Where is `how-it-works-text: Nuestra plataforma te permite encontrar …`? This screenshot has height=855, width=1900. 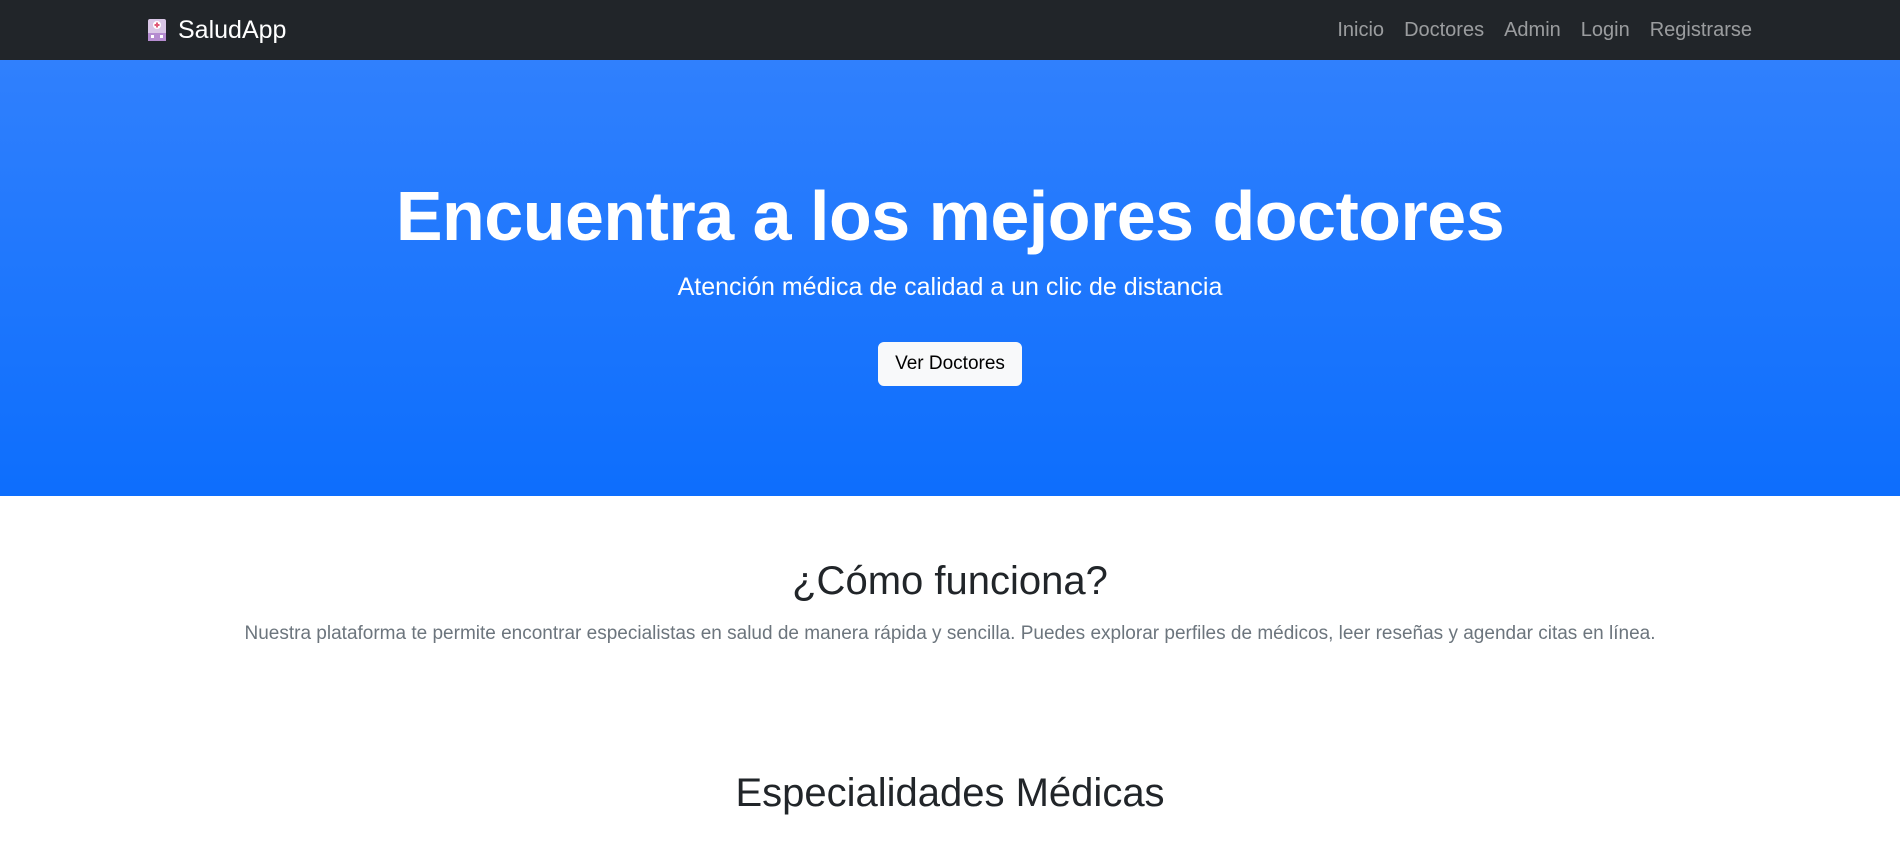
how-it-works-text: Nuestra plataforma te permite encontrar … is located at coordinates (950, 633).